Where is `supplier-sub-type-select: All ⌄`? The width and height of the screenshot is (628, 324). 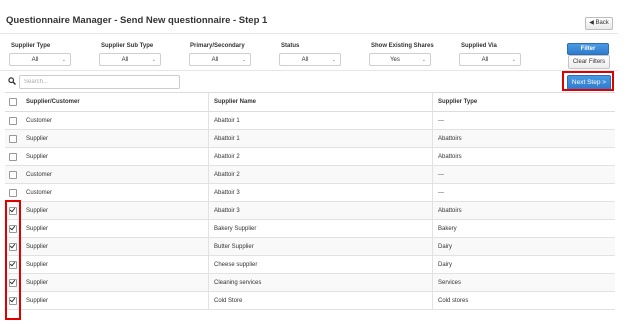 supplier-sub-type-select: All ⌄ is located at coordinates (130, 59).